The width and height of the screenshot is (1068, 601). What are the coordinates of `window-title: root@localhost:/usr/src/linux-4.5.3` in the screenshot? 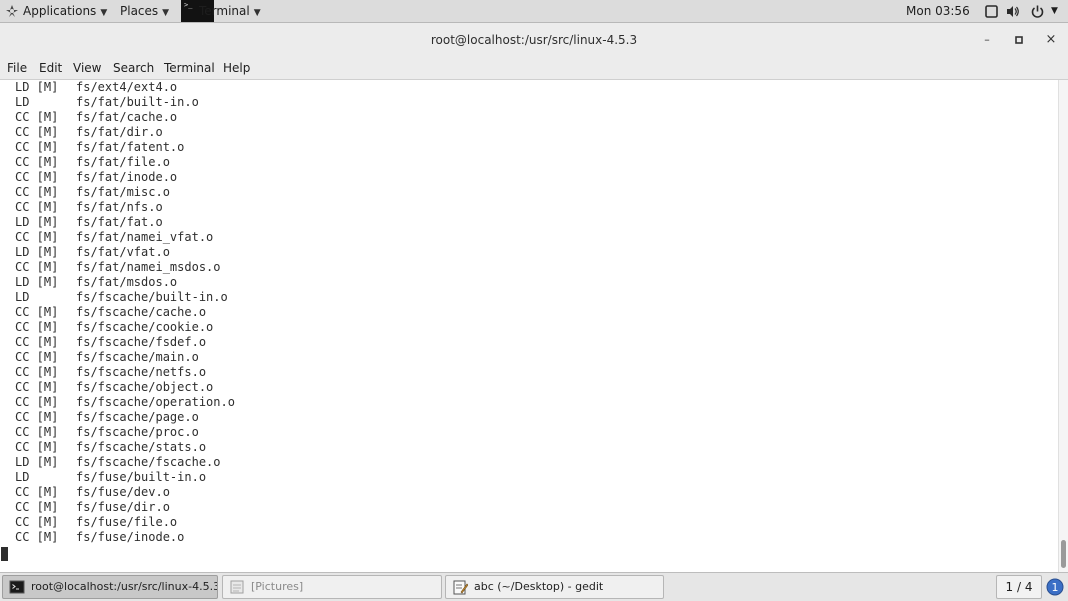 It's located at (534, 40).